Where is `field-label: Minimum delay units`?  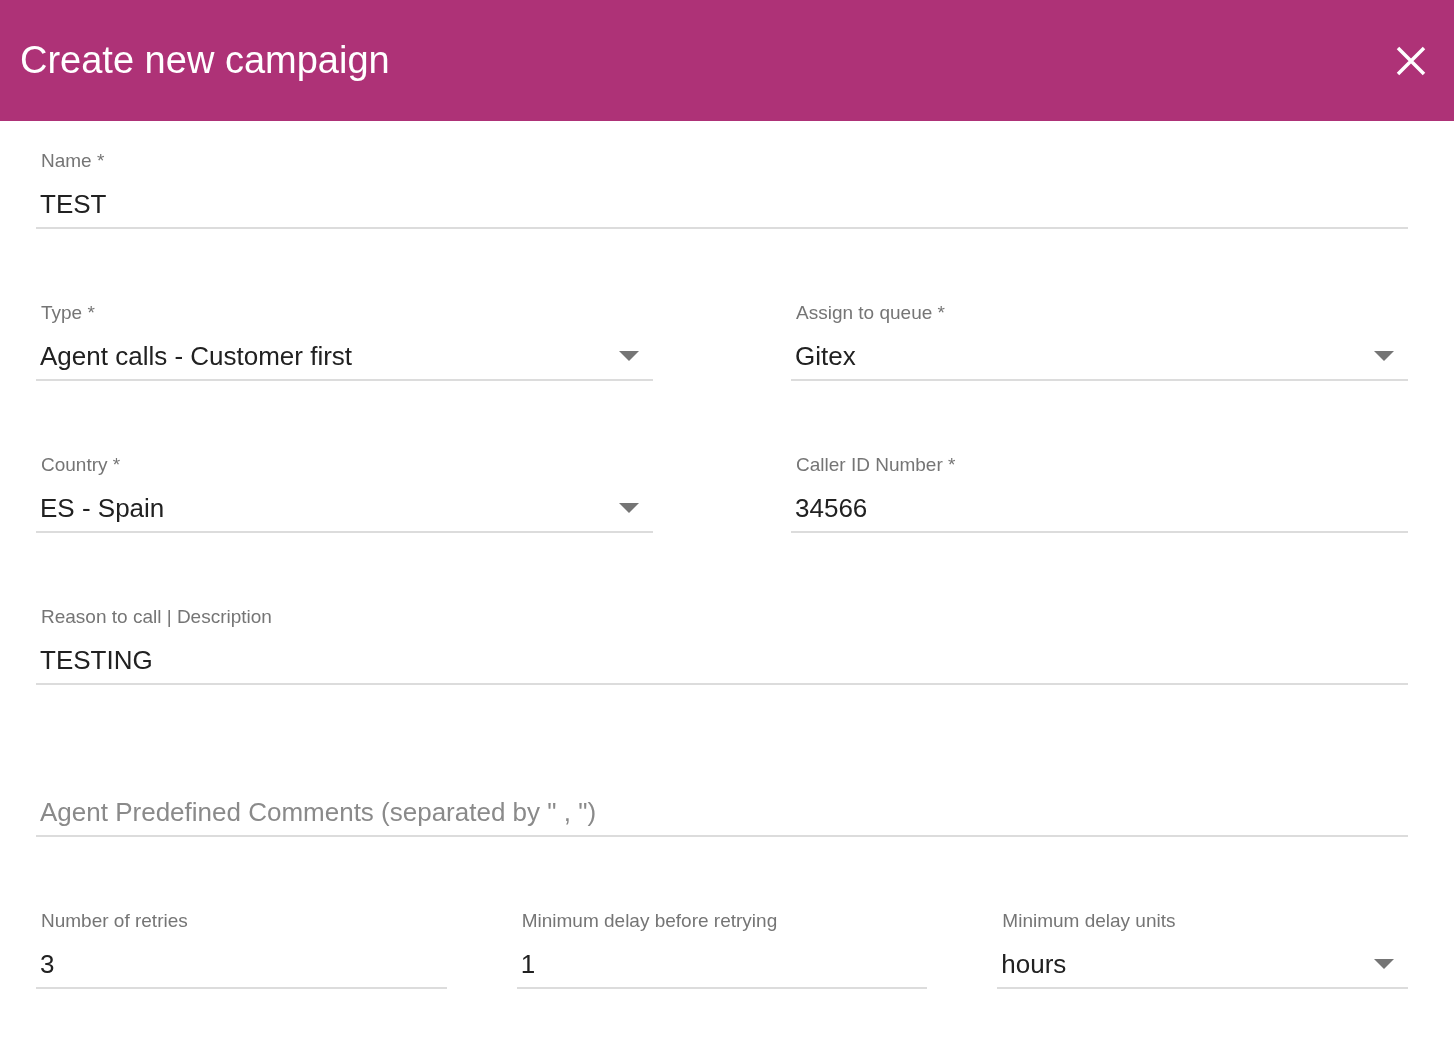 field-label: Minimum delay units is located at coordinates (1088, 921).